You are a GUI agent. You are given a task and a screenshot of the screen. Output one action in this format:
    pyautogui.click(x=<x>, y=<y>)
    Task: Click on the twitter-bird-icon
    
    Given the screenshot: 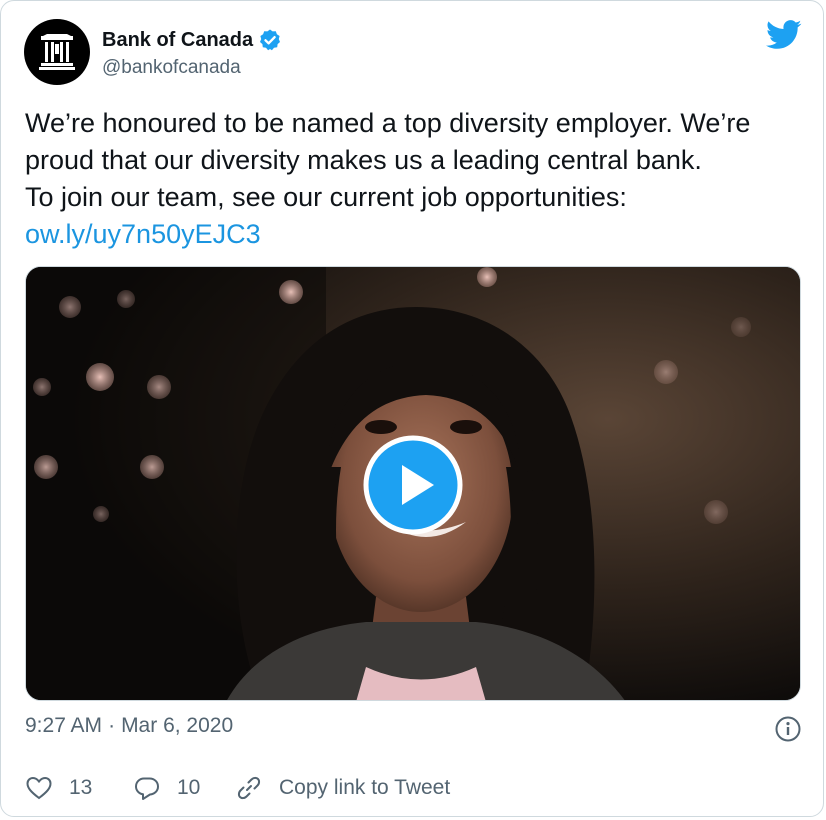 What is the action you would take?
    pyautogui.click(x=784, y=35)
    